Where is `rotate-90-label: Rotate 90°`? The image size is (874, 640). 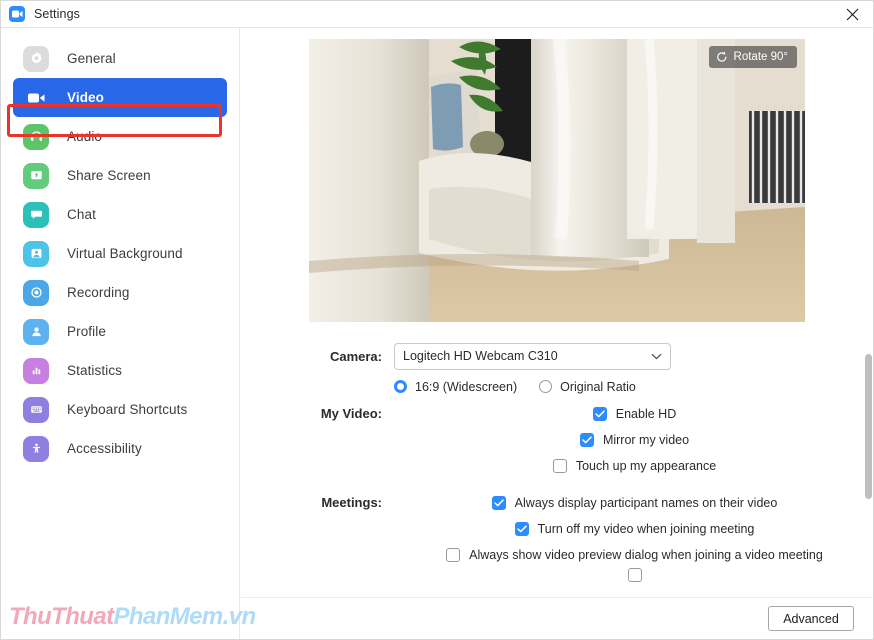
rotate-90-label: Rotate 90° is located at coordinates (760, 57).